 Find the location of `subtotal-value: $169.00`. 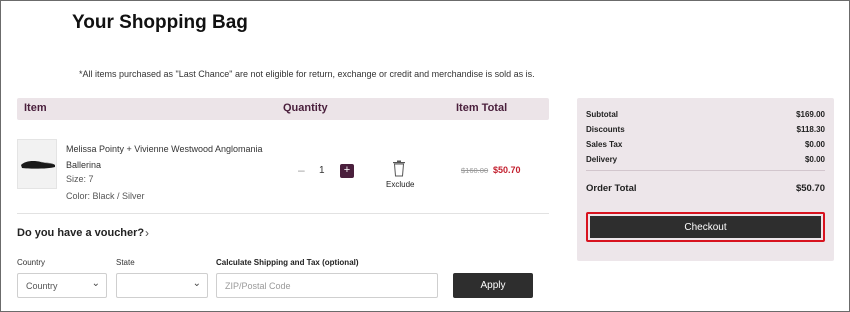

subtotal-value: $169.00 is located at coordinates (810, 114).